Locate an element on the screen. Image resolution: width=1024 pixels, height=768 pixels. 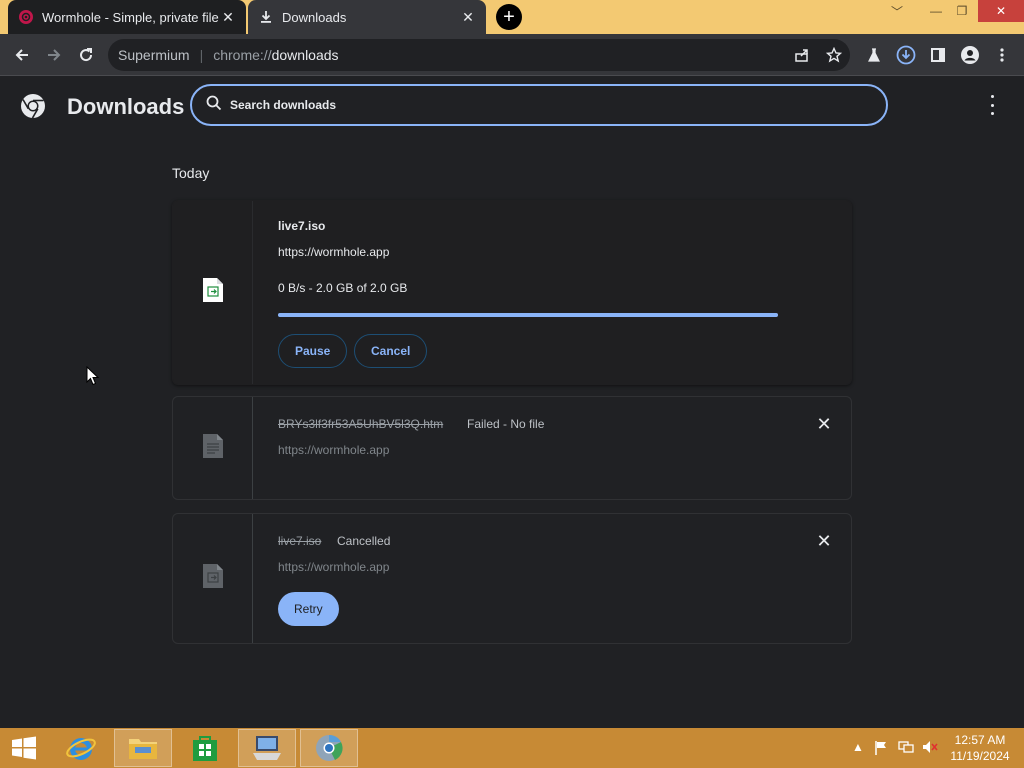
toolbar: Supermium | chrome://downloads is located at coordinates (512, 55).